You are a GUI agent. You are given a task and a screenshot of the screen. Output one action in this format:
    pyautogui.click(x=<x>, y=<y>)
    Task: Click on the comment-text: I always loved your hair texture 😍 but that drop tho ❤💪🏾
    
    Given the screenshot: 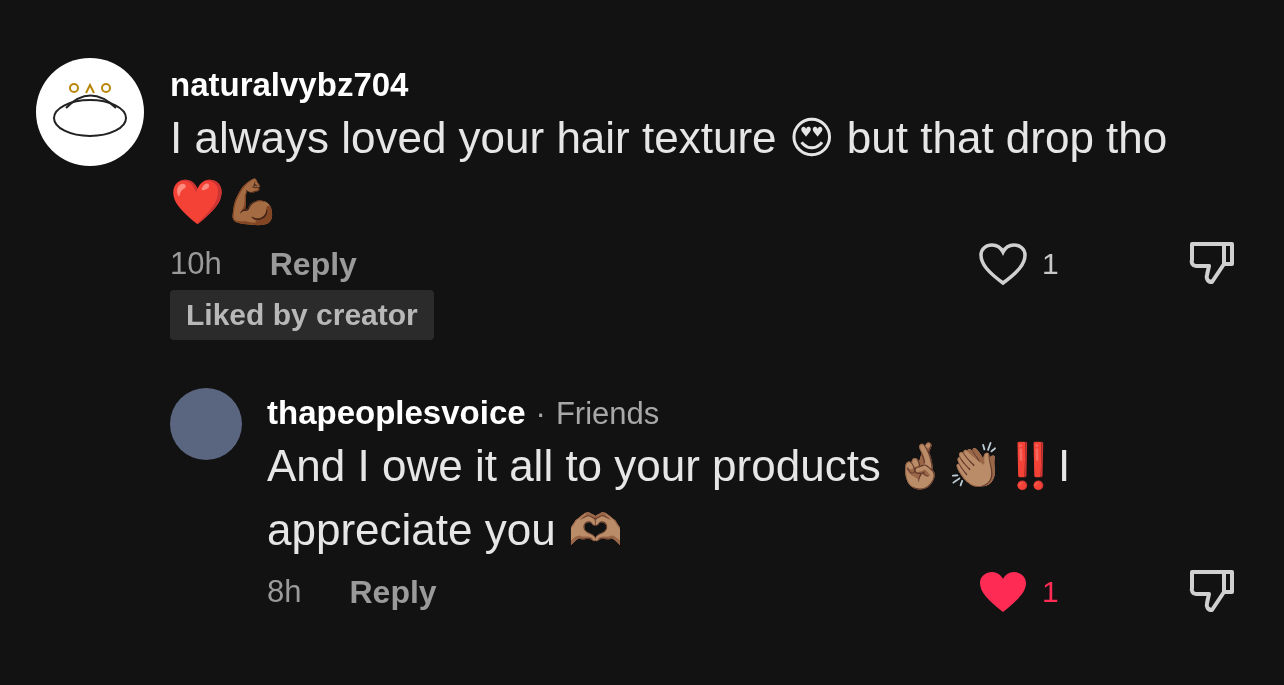 What is the action you would take?
    pyautogui.click(x=669, y=170)
    